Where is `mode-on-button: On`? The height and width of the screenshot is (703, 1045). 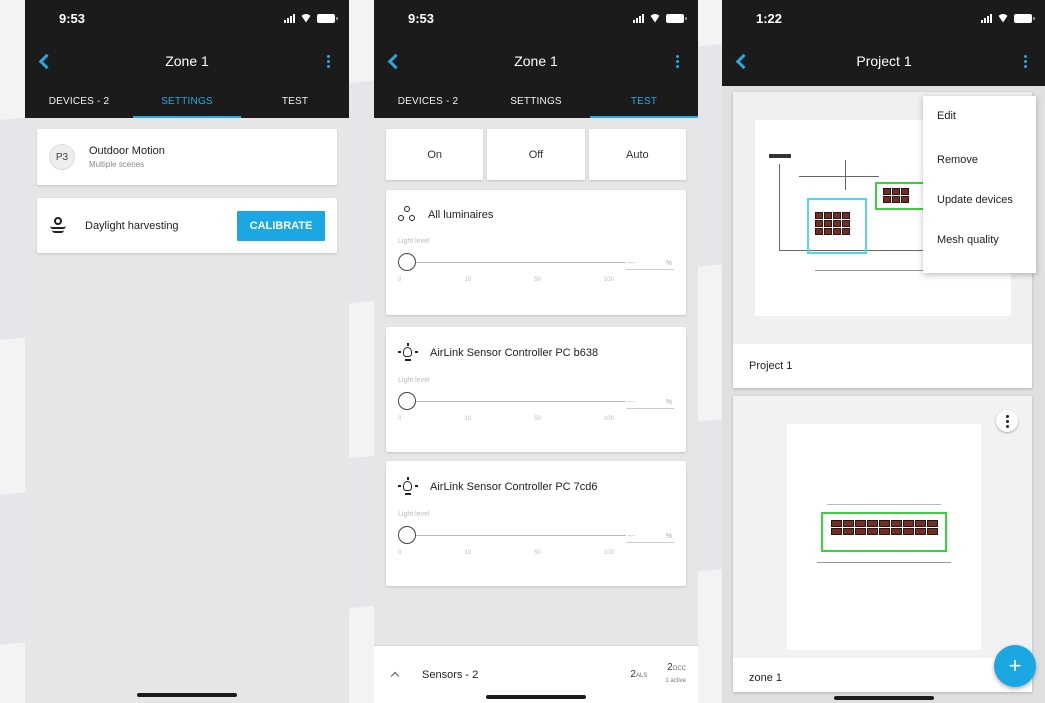 mode-on-button: On is located at coordinates (435, 154).